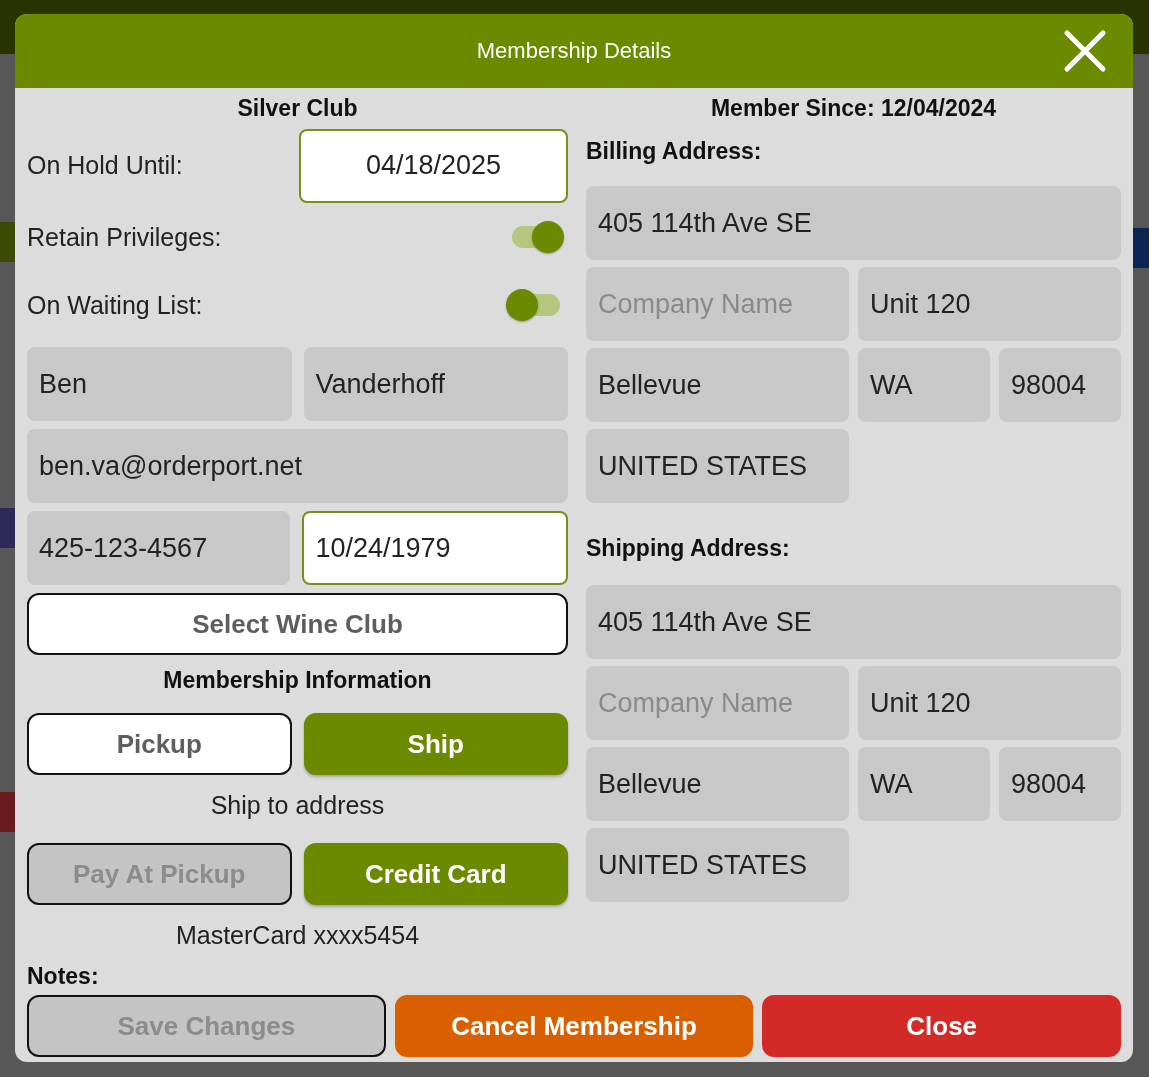 The height and width of the screenshot is (1077, 1149). Describe the element at coordinates (433, 165) in the screenshot. I see `date-field: 04/18/2025` at that location.